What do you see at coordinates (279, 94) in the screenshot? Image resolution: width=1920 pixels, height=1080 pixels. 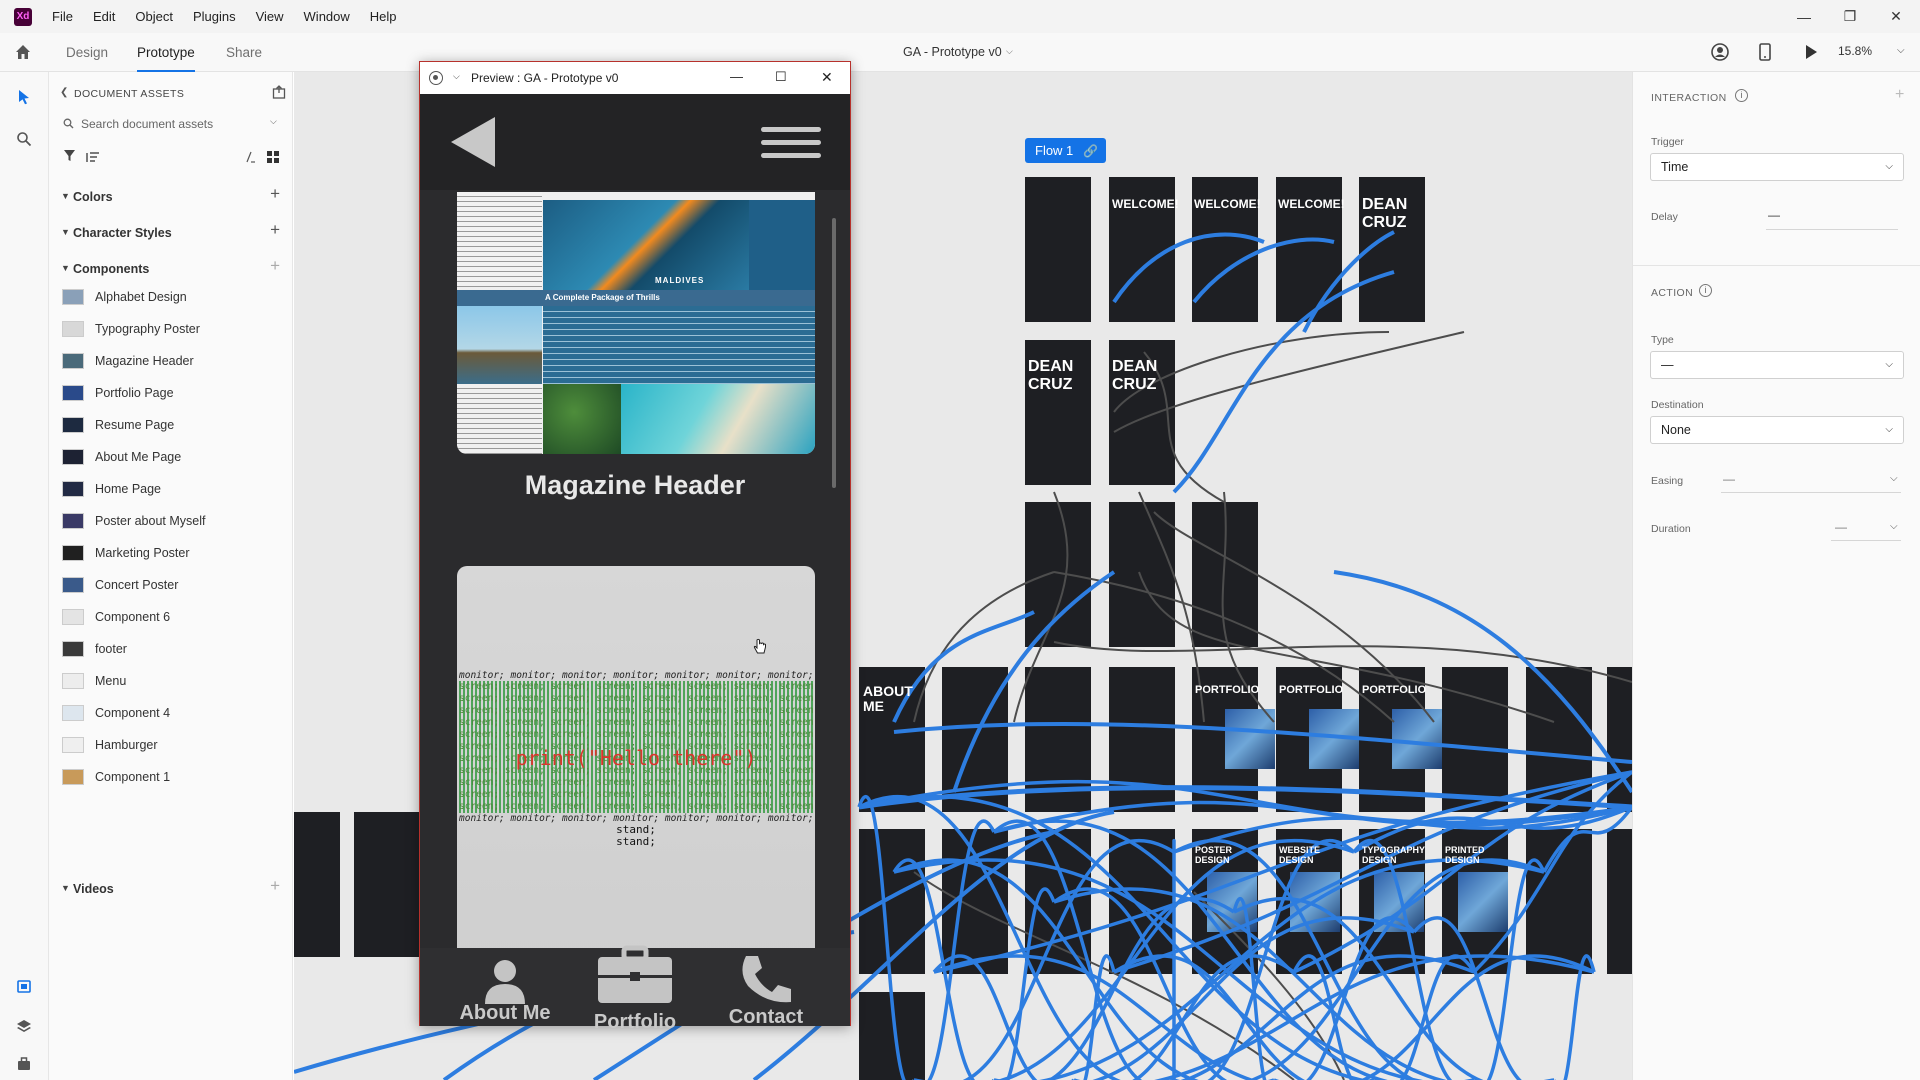 I see `export-icon` at bounding box center [279, 94].